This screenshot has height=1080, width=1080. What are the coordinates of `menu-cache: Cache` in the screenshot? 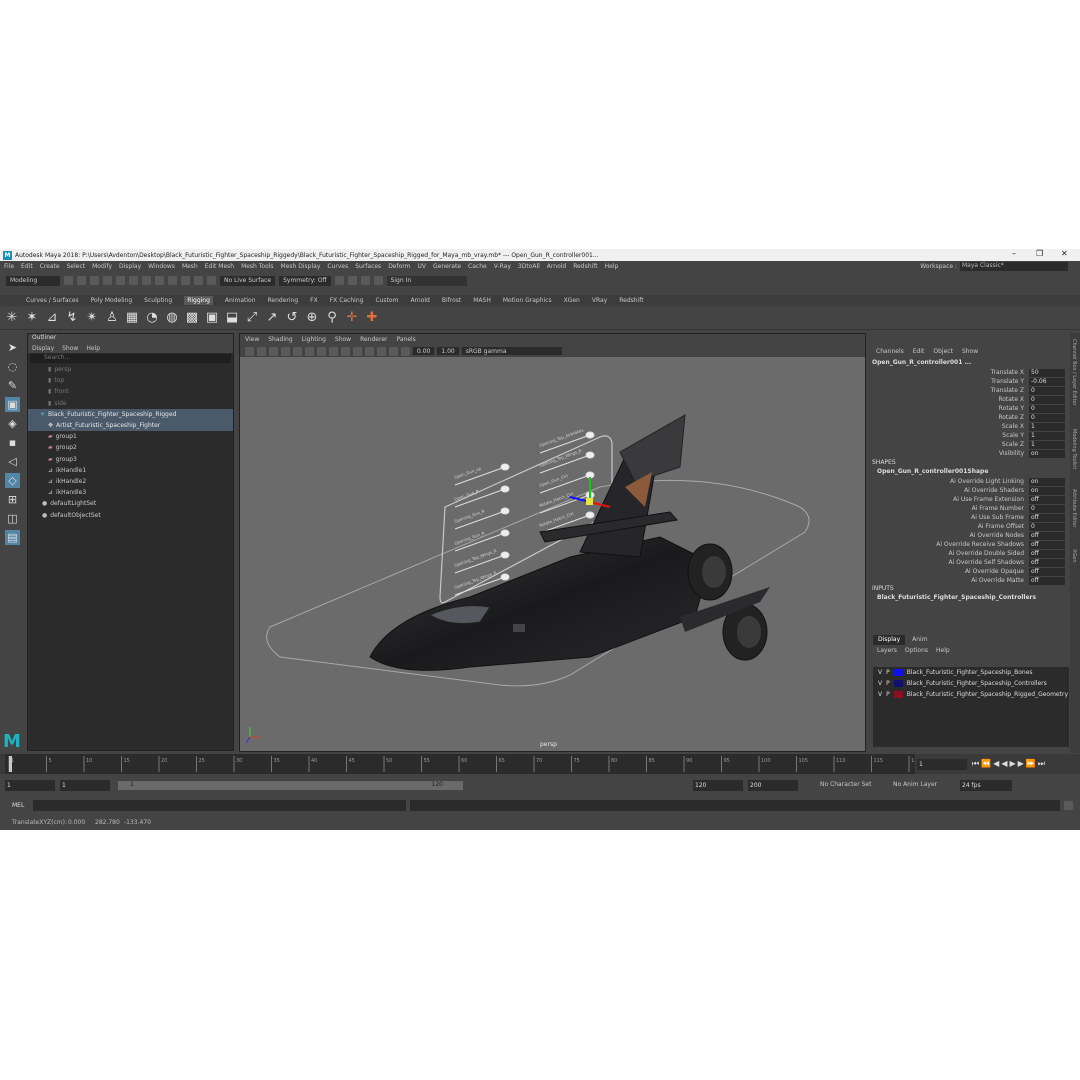 It's located at (477, 266).